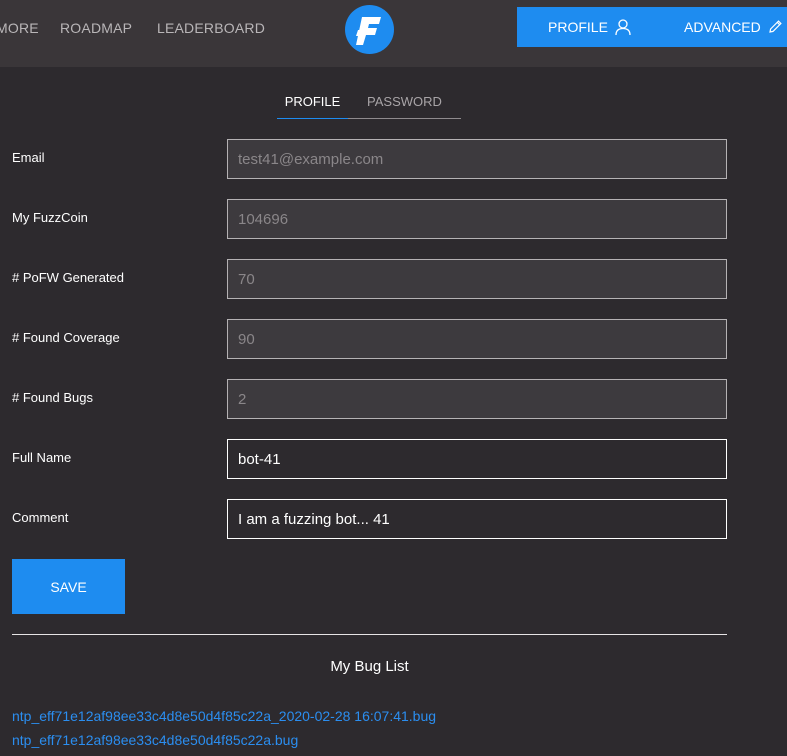  I want to click on app-logo, so click(369, 29).